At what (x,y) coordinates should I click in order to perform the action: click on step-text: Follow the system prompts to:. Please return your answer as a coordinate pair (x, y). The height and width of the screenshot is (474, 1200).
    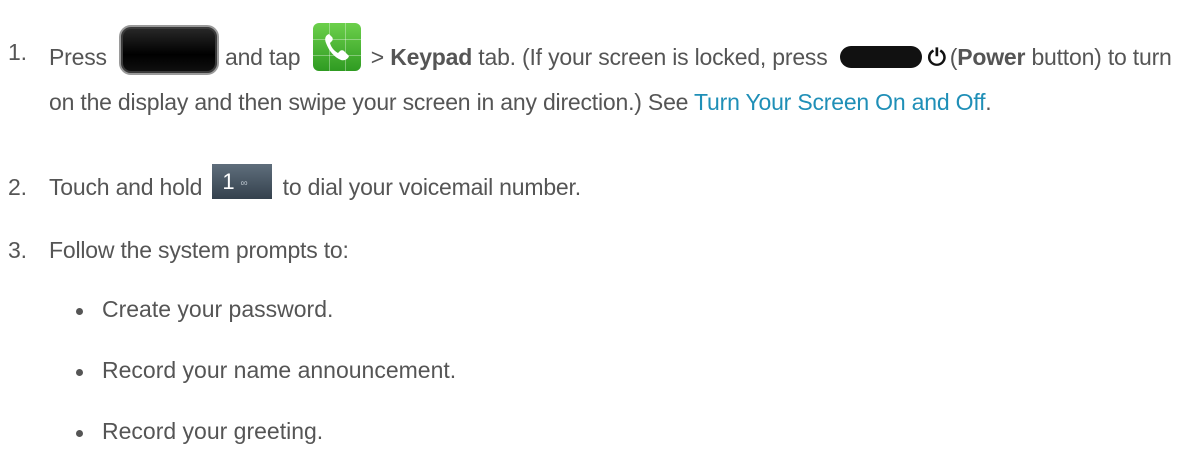
    Looking at the image, I should click on (199, 250).